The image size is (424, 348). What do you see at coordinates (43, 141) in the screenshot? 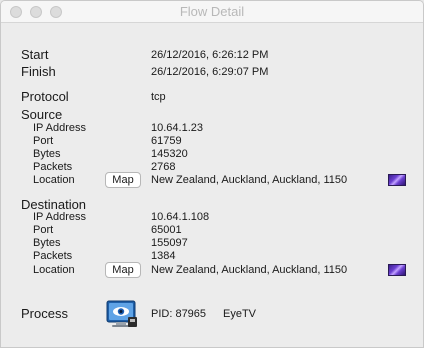
I see `source-port-label: Port` at bounding box center [43, 141].